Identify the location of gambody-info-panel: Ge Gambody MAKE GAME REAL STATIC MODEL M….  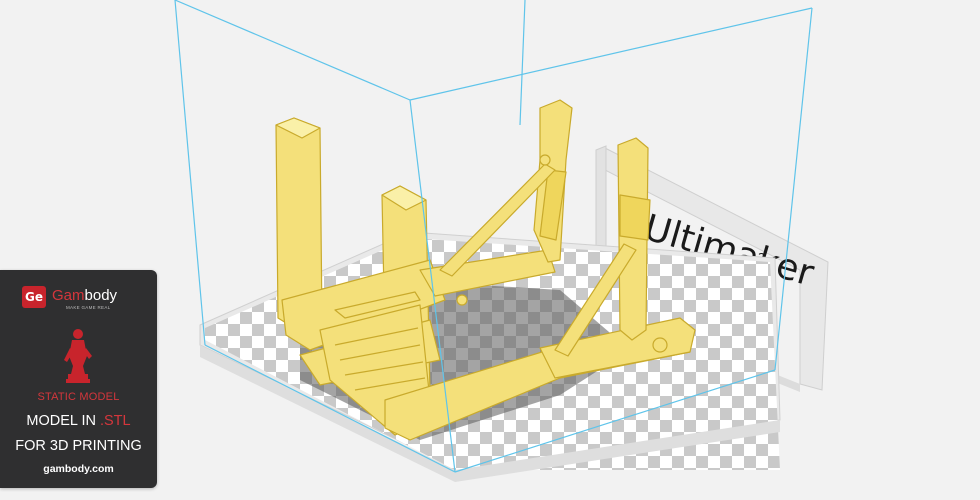
(78, 379).